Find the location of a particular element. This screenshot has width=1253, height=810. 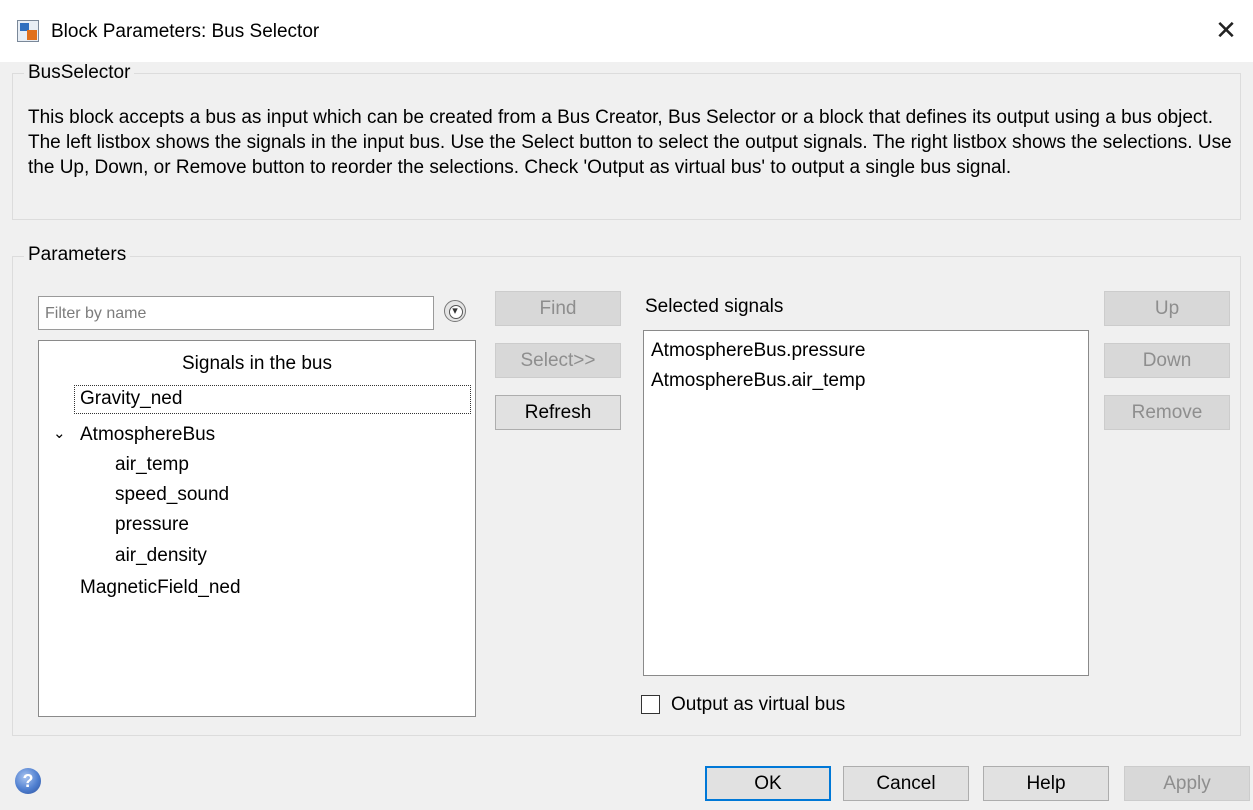

parameters-group-title: Parameters is located at coordinates (77, 255).